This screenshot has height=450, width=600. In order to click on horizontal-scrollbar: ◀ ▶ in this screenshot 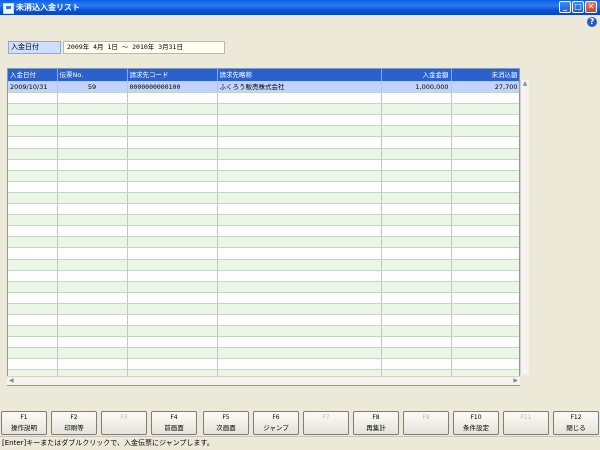, I will do `click(263, 380)`.